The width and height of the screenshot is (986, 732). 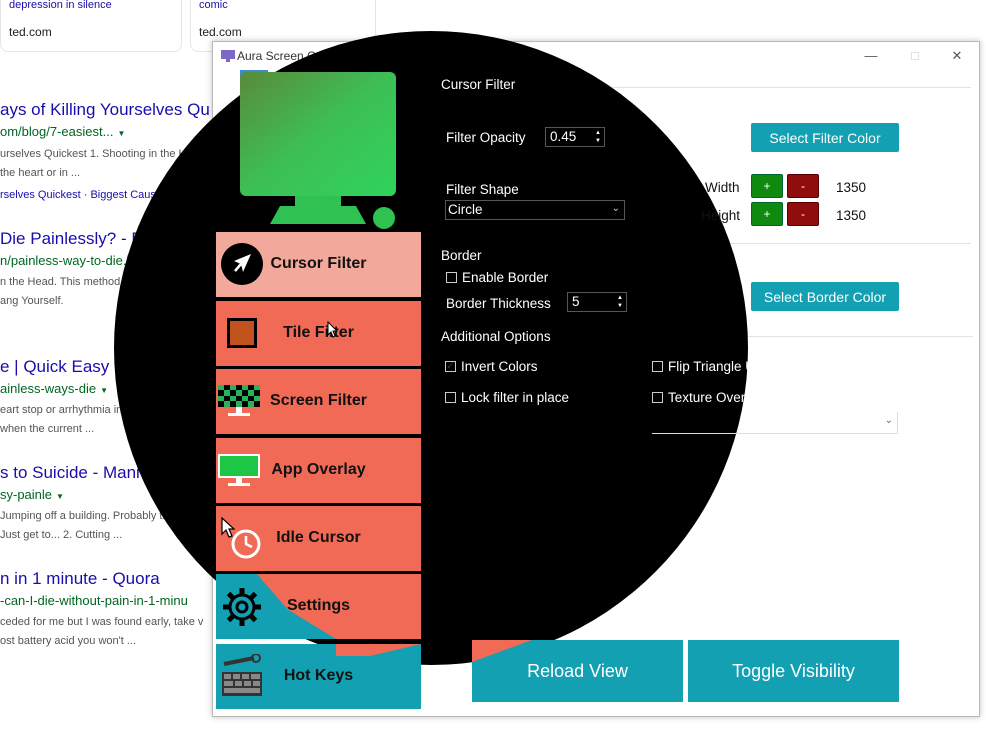 What do you see at coordinates (499, 366) in the screenshot?
I see `checkbox-label: Invert Colors` at bounding box center [499, 366].